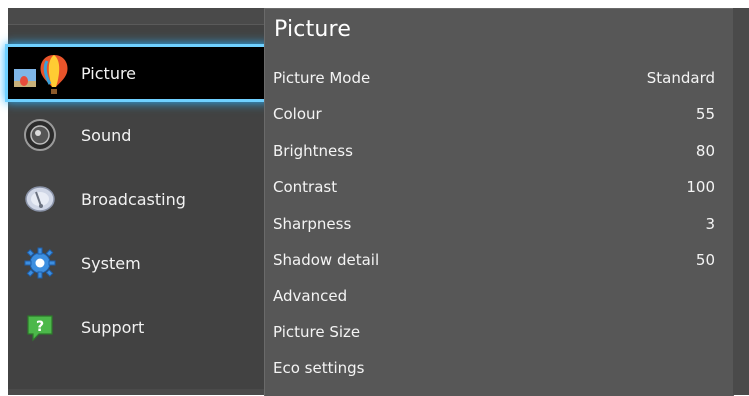  What do you see at coordinates (313, 151) in the screenshot?
I see `setting-name: Brightness` at bounding box center [313, 151].